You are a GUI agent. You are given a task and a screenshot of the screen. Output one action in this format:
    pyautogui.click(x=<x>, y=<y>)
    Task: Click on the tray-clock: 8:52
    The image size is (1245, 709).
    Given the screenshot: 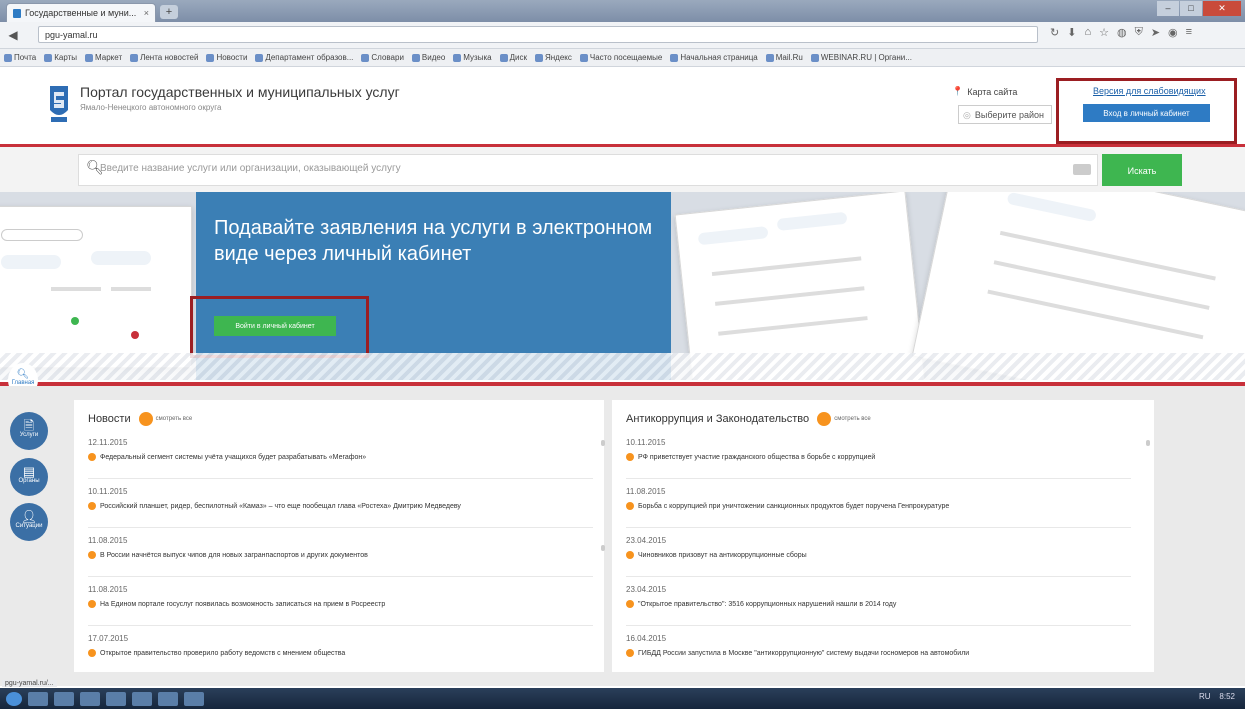 What is the action you would take?
    pyautogui.click(x=1227, y=696)
    